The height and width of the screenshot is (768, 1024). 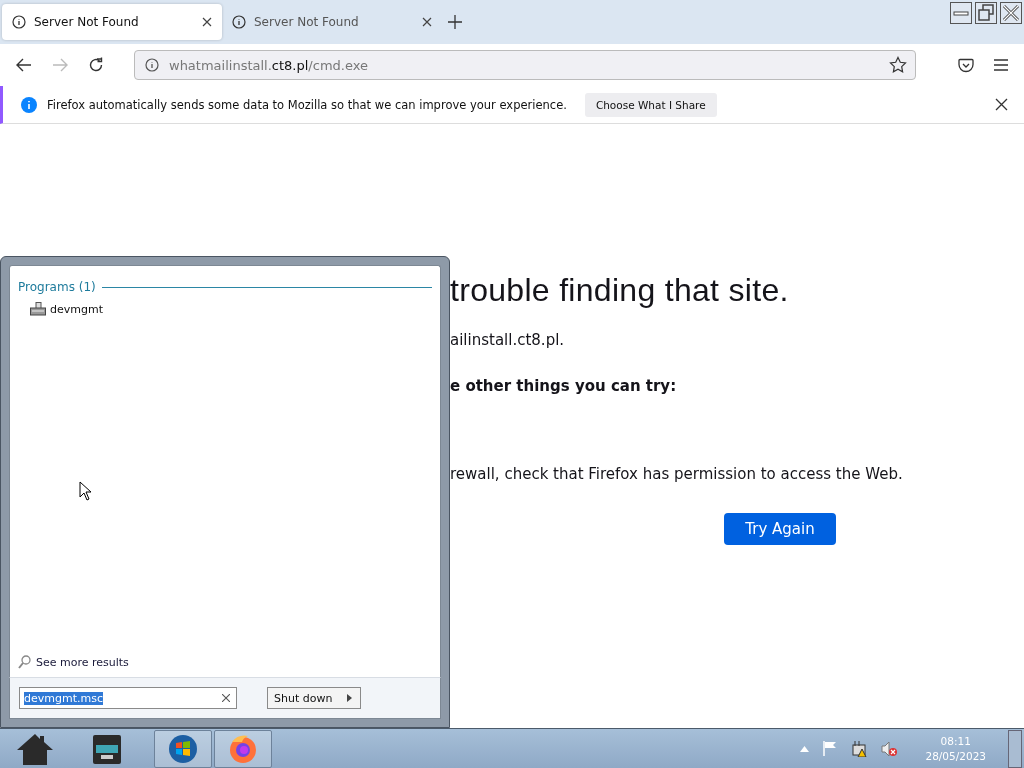 What do you see at coordinates (650, 104) in the screenshot?
I see `choose-share-button: Choose What I Share` at bounding box center [650, 104].